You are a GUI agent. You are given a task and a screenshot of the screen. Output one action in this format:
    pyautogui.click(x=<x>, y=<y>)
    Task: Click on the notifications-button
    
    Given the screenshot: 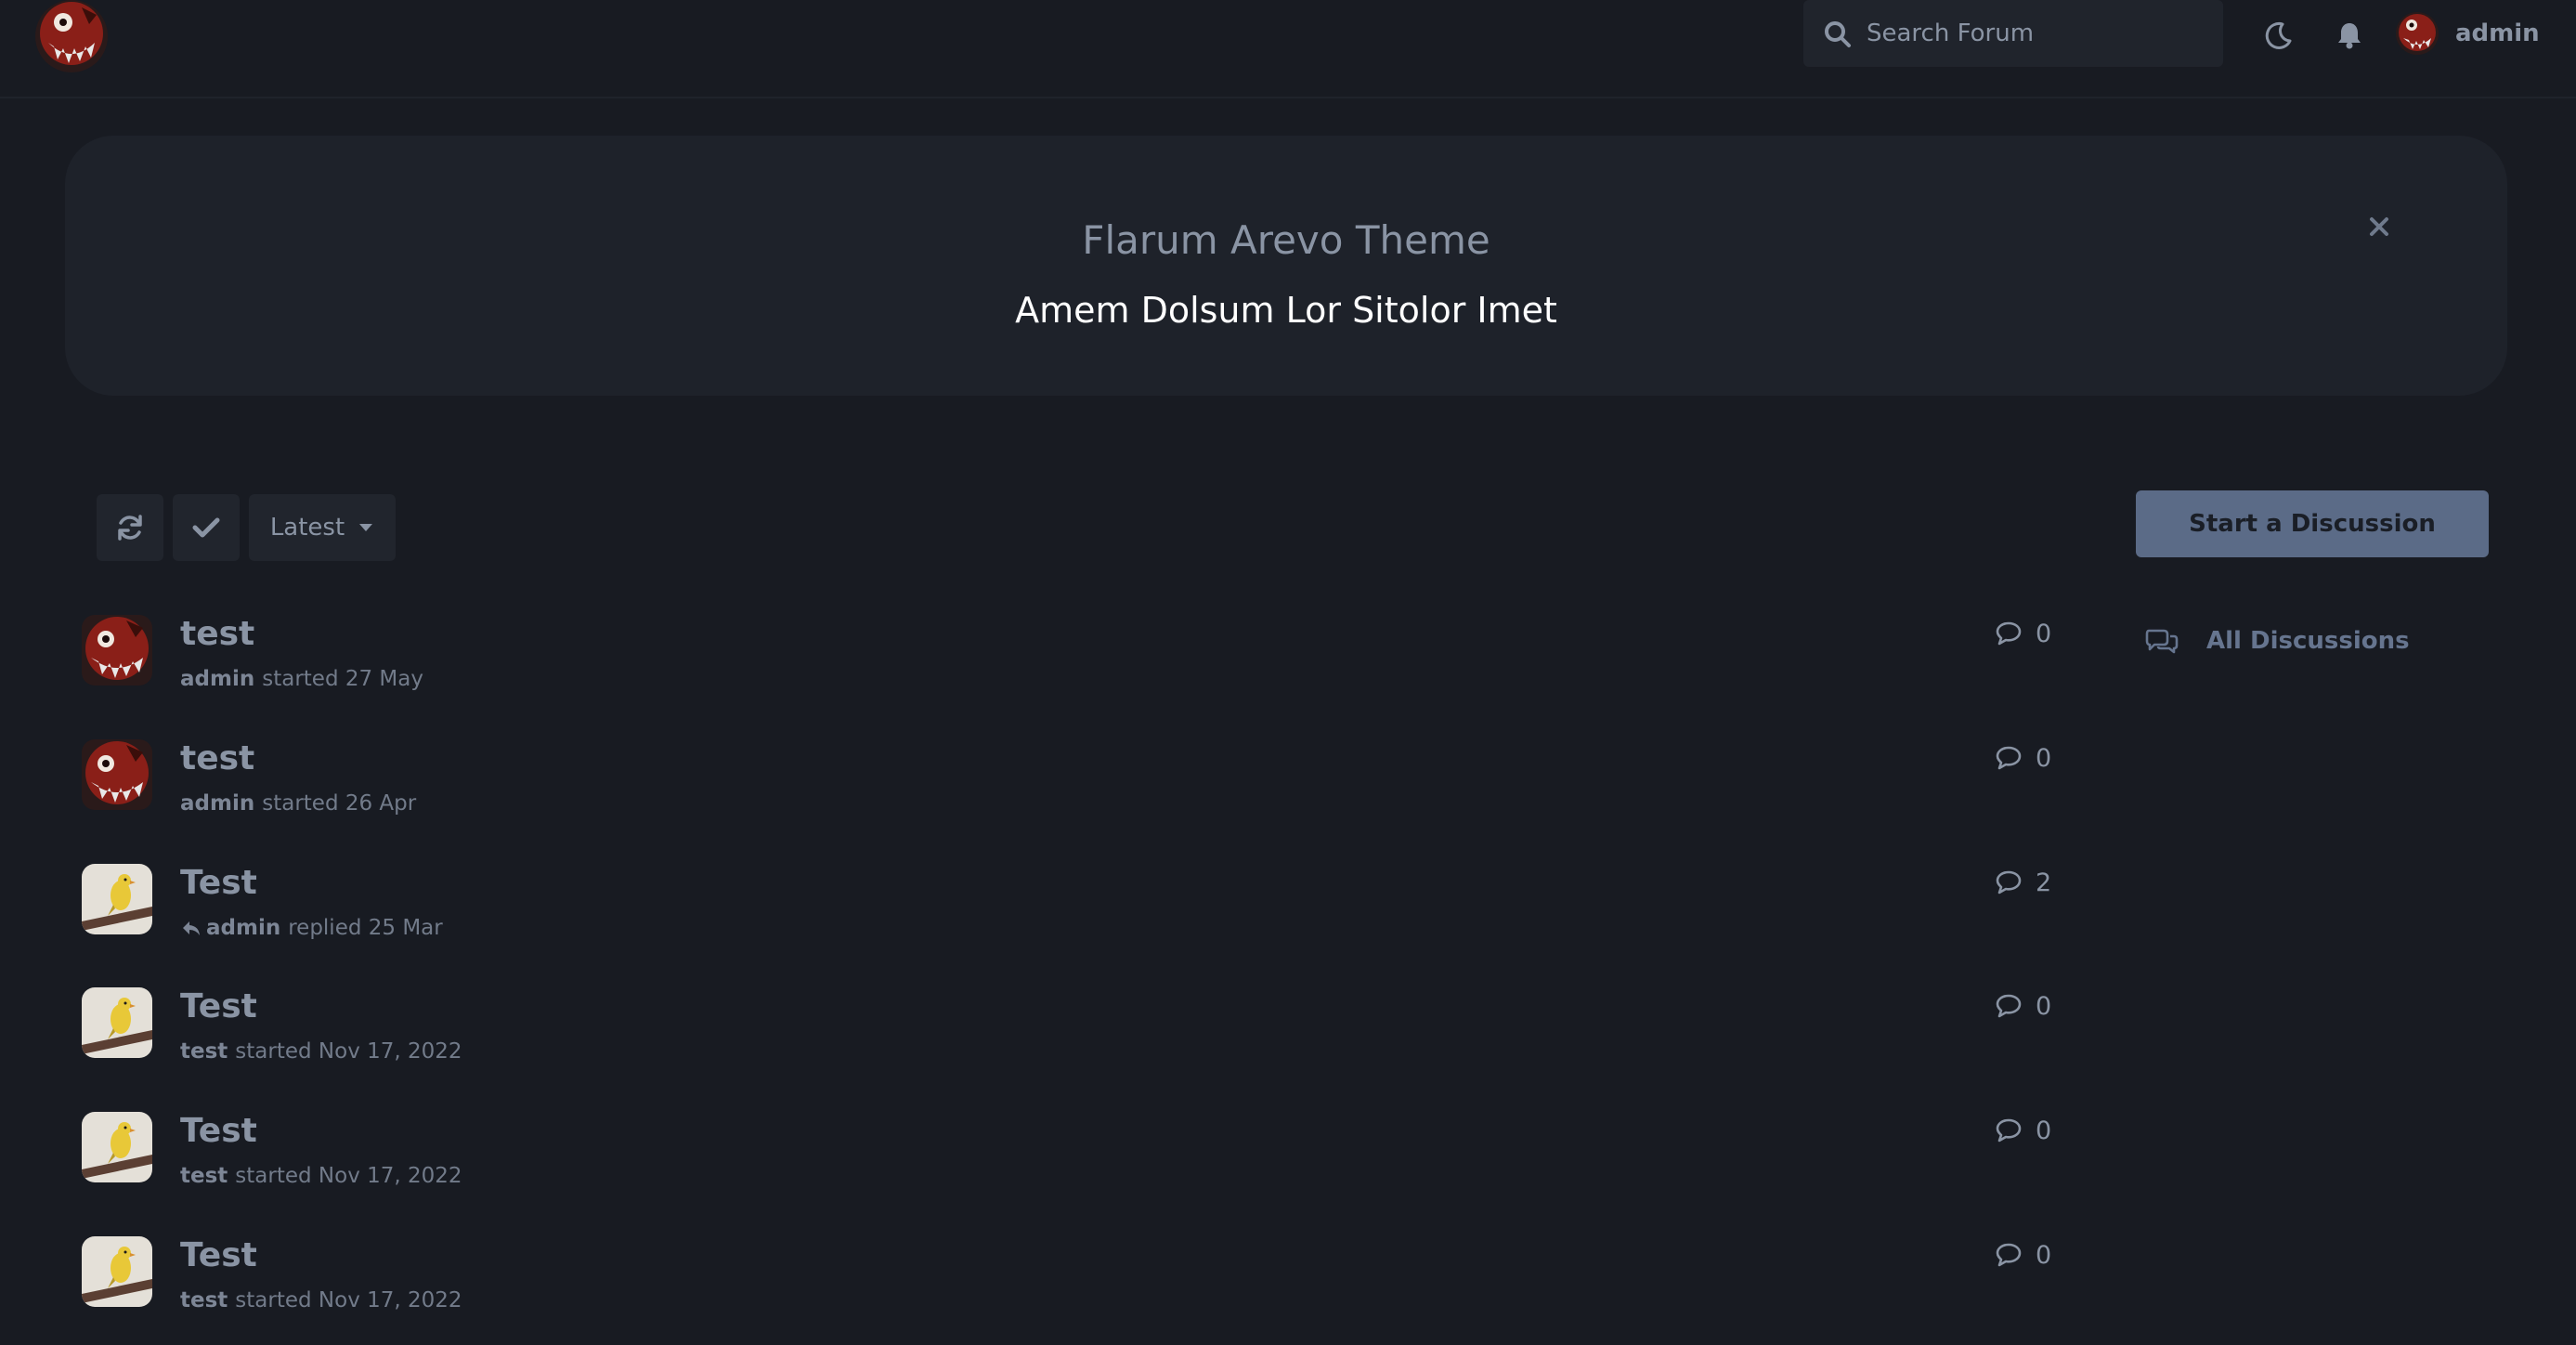 What is the action you would take?
    pyautogui.click(x=2349, y=35)
    